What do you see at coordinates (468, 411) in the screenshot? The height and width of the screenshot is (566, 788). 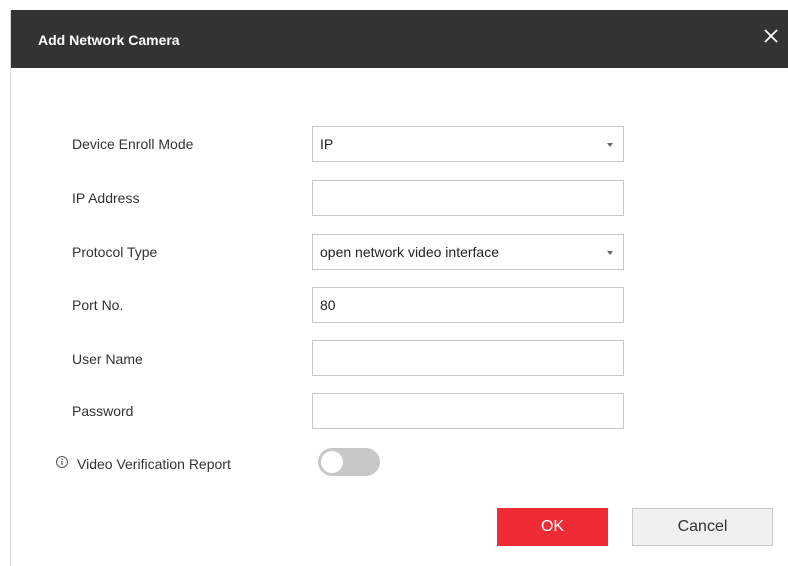 I see `password-input` at bounding box center [468, 411].